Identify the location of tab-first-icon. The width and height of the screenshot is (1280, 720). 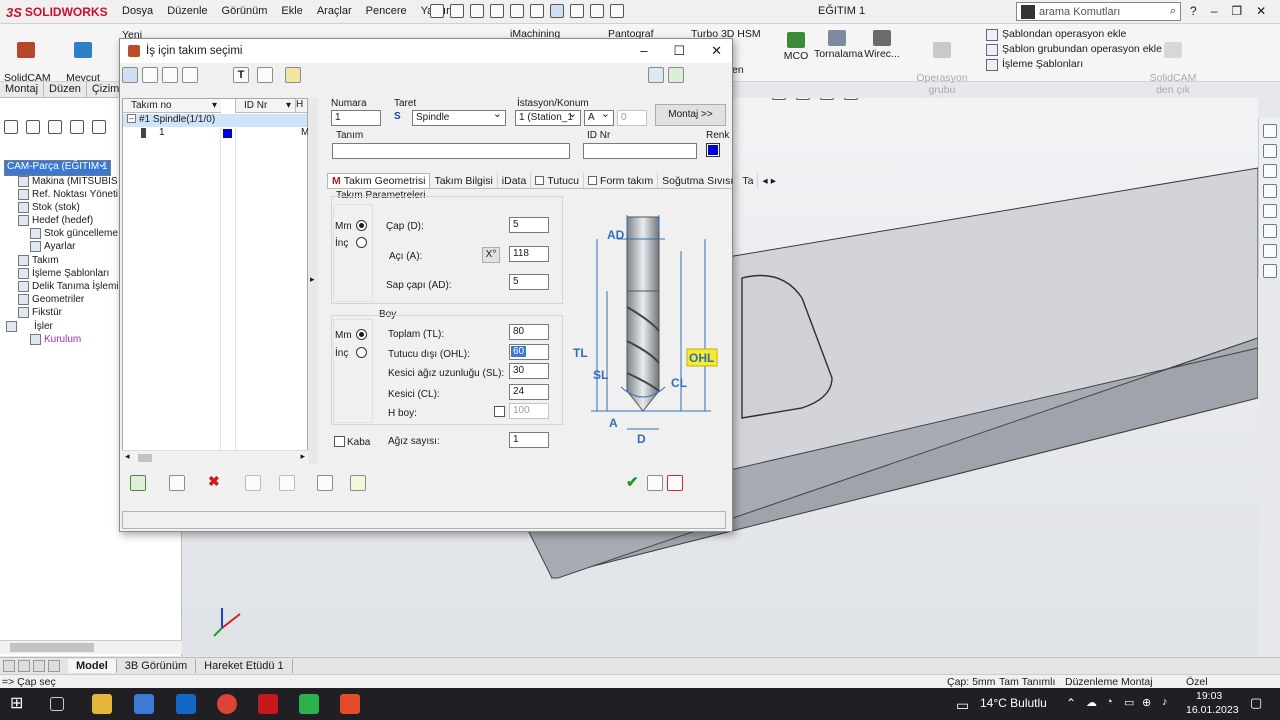
(9, 666).